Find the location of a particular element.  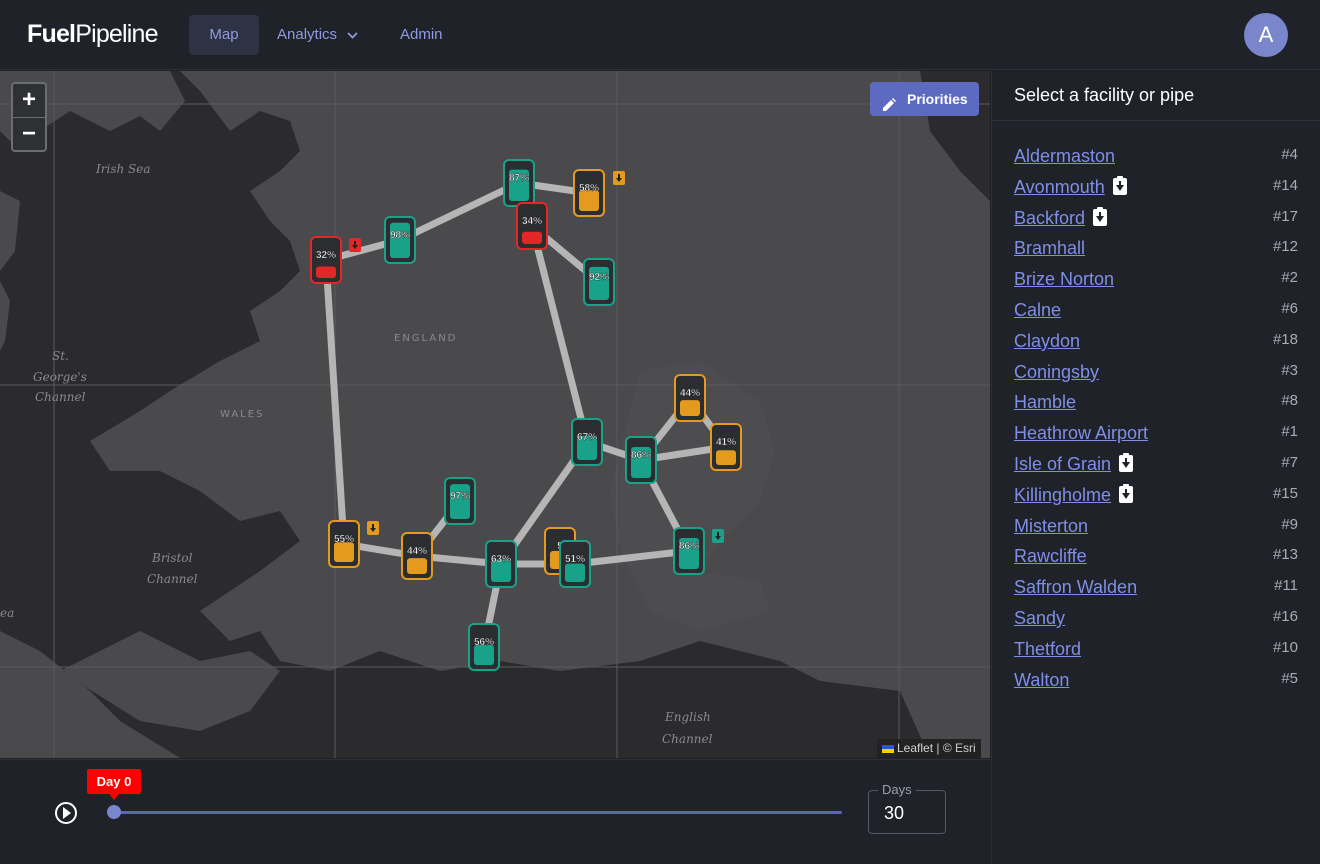

facility-item: Backford #17 is located at coordinates (1156, 220).